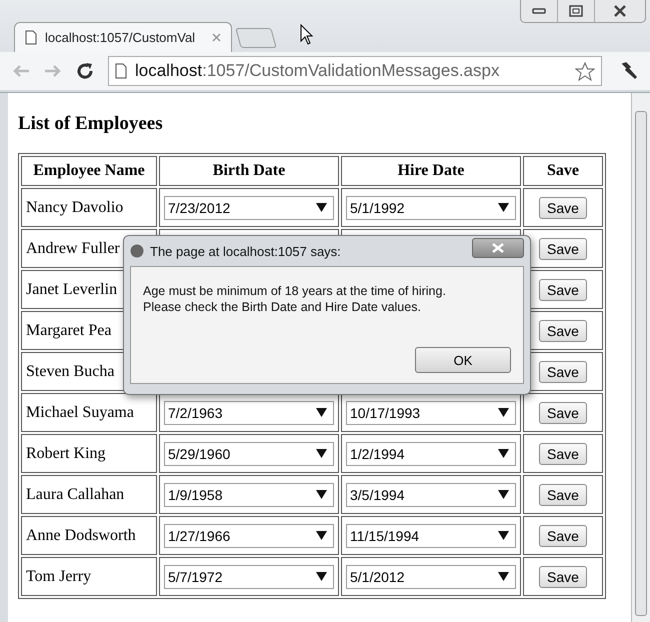 The width and height of the screenshot is (650, 622). What do you see at coordinates (137, 251) in the screenshot?
I see `browser-logo-icon` at bounding box center [137, 251].